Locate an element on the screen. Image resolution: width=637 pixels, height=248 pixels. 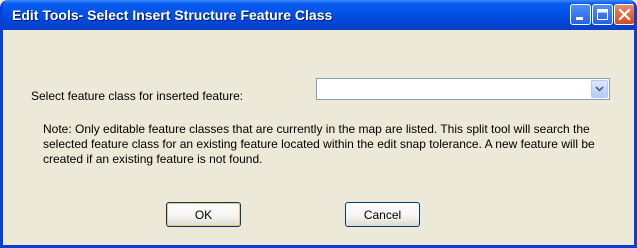
maximize-button is located at coordinates (602, 14).